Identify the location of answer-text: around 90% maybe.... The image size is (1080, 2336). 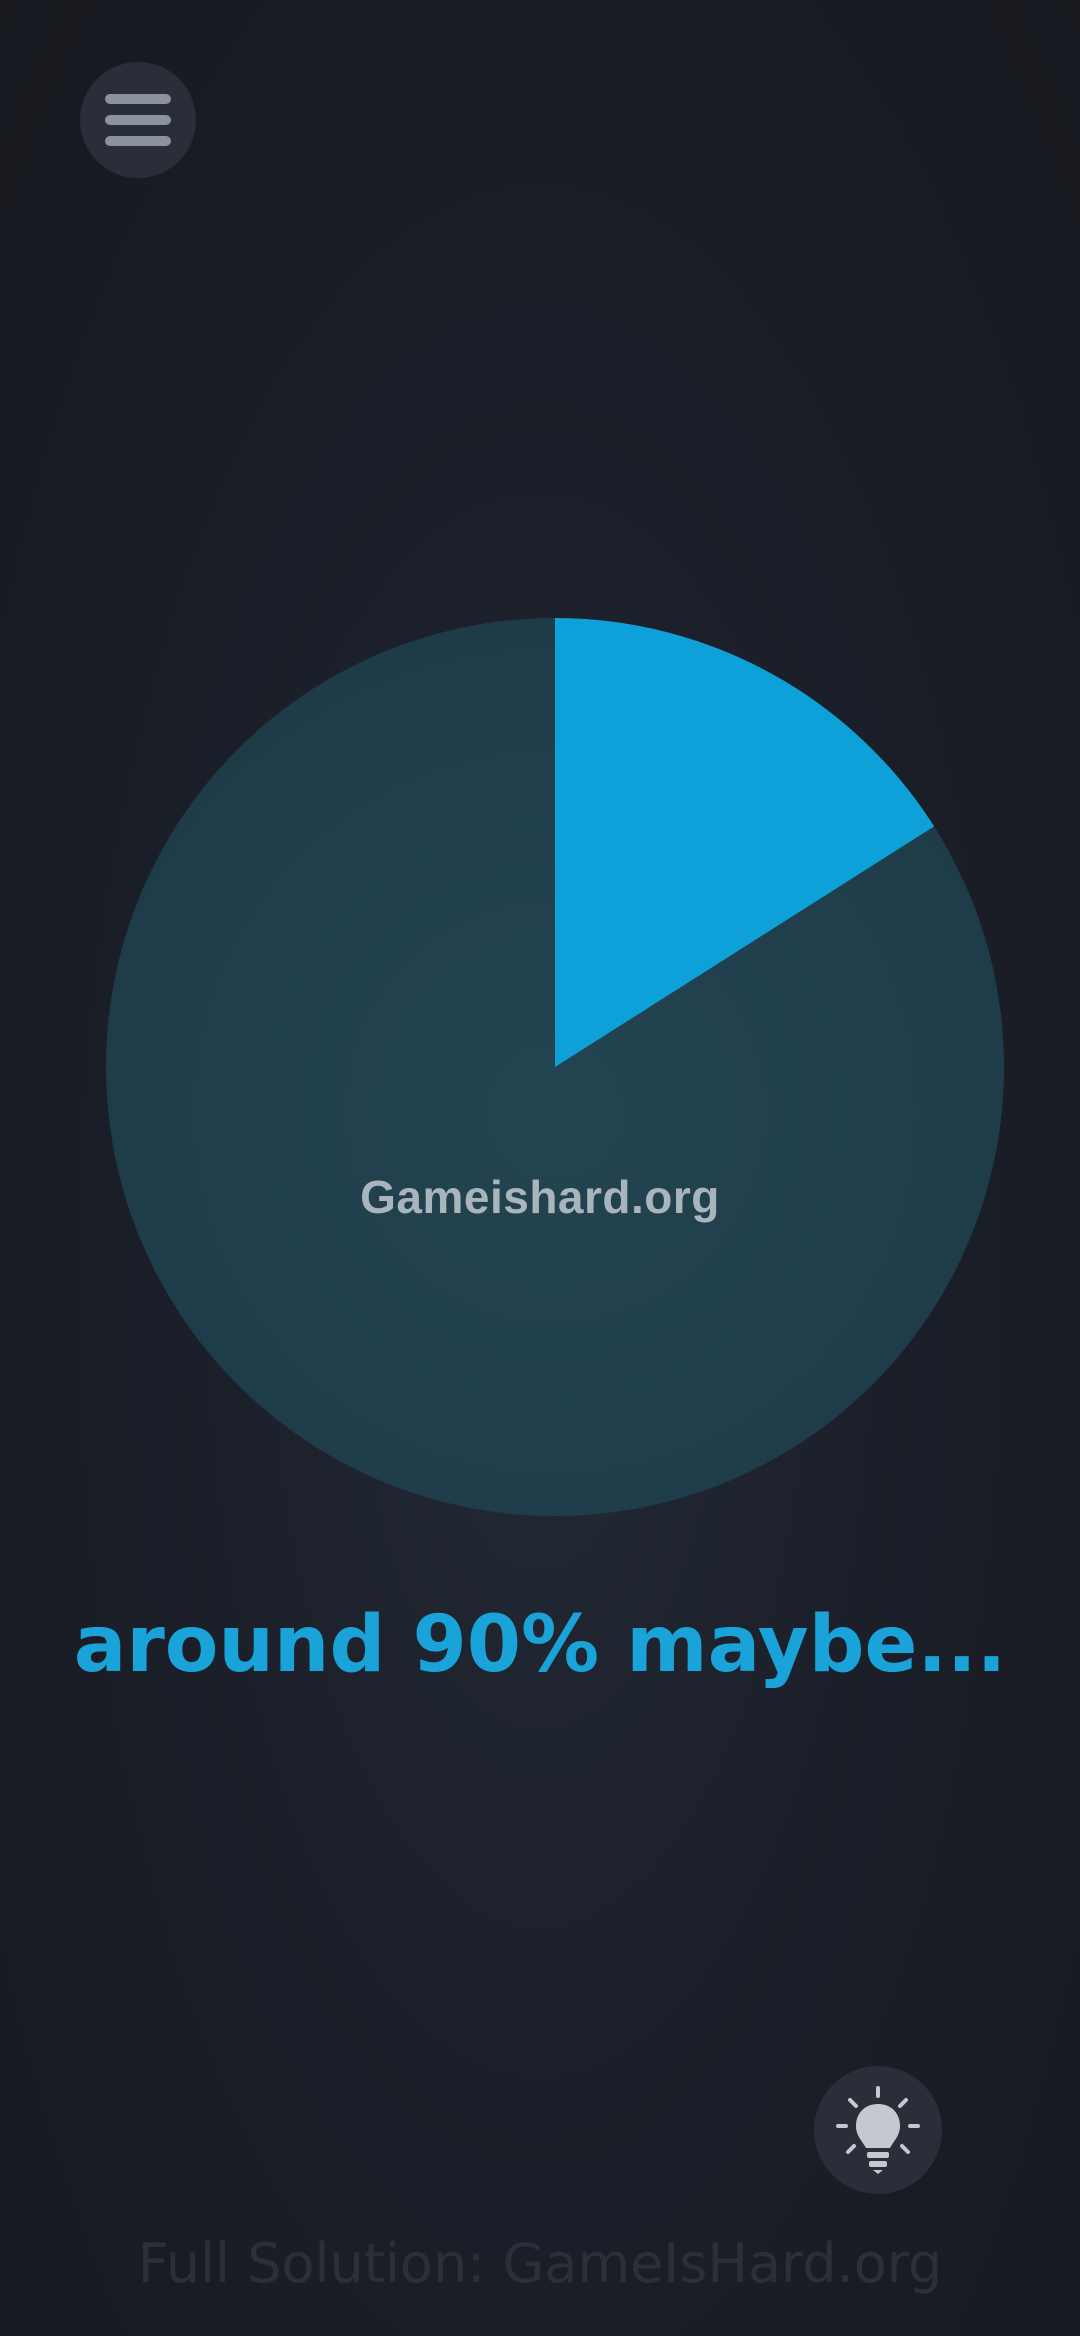
(540, 1645).